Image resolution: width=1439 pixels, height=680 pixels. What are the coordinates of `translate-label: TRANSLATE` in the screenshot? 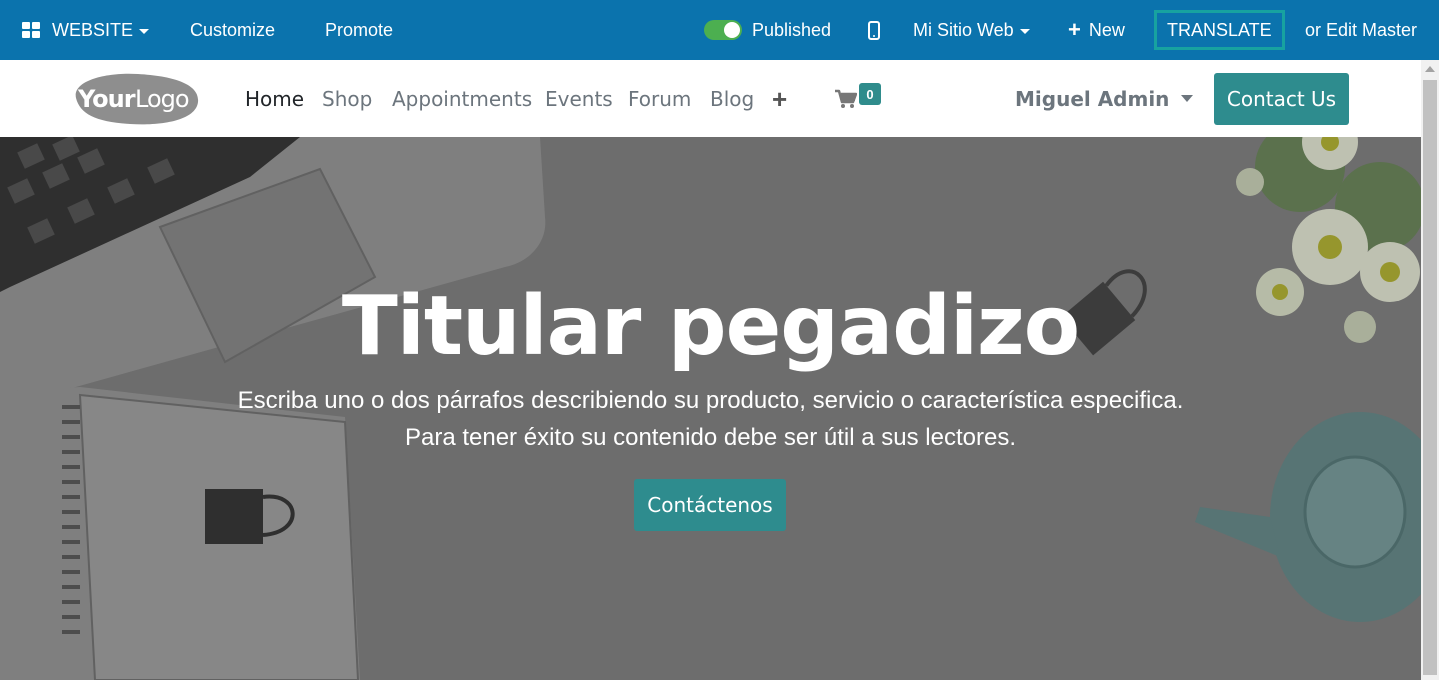 It's located at (1219, 30).